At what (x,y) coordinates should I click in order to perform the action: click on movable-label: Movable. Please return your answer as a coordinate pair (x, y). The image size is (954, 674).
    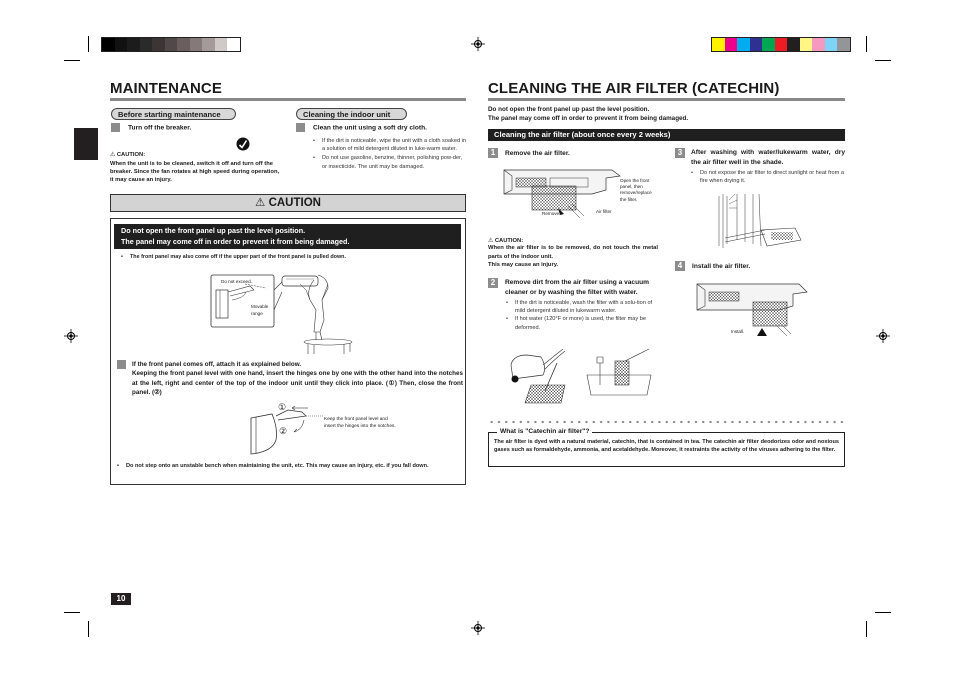
    Looking at the image, I should click on (260, 306).